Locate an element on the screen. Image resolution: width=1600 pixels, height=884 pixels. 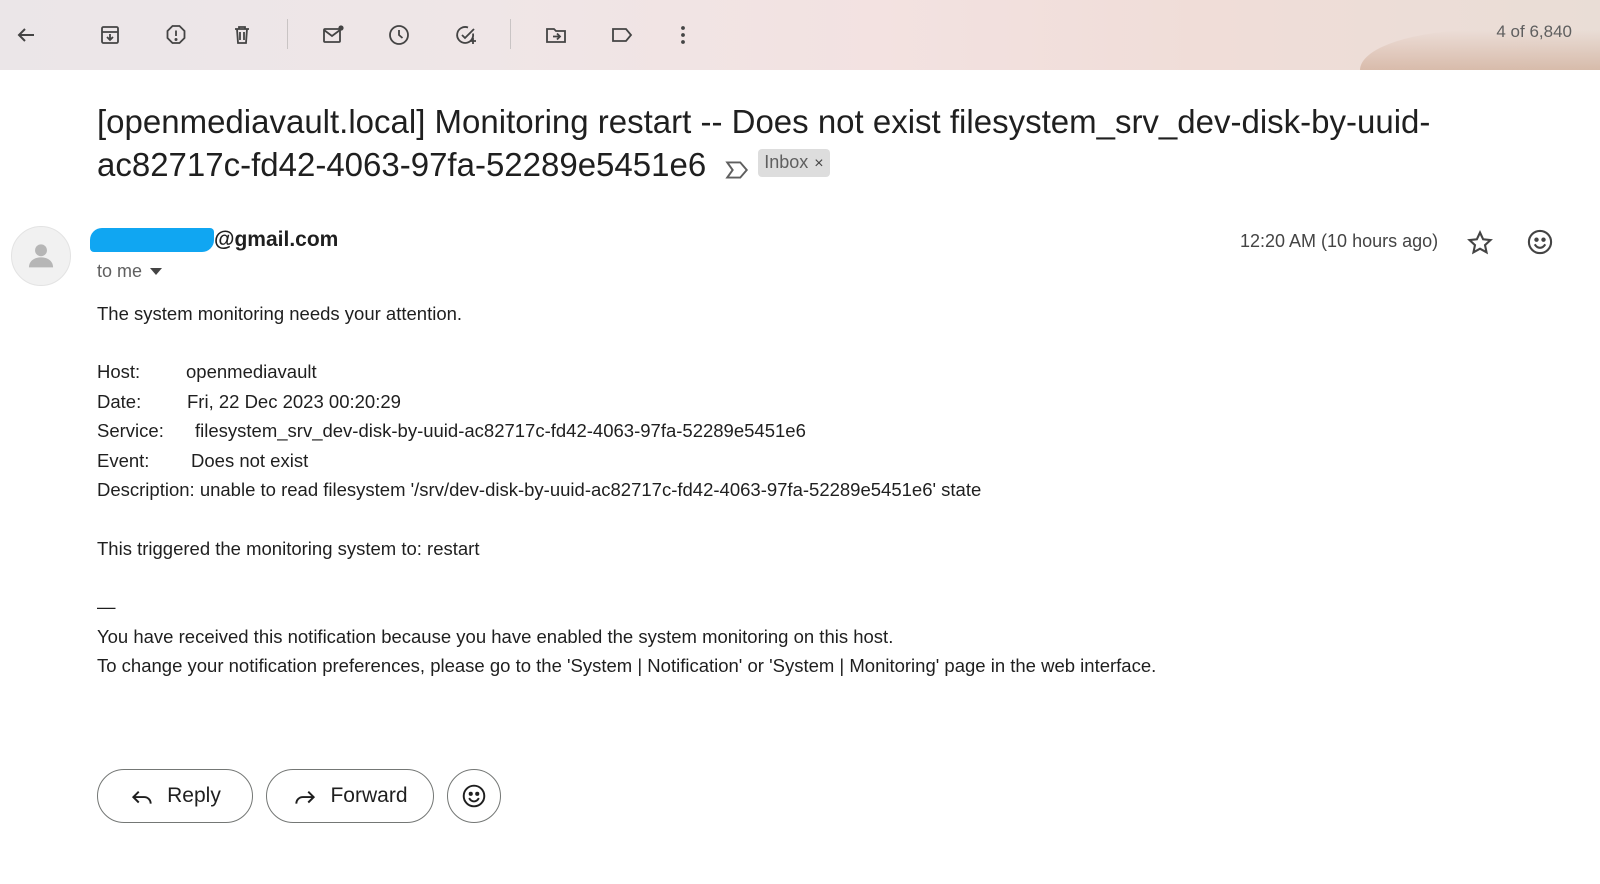
message-counter: 4 of 6,840 is located at coordinates (1534, 31).